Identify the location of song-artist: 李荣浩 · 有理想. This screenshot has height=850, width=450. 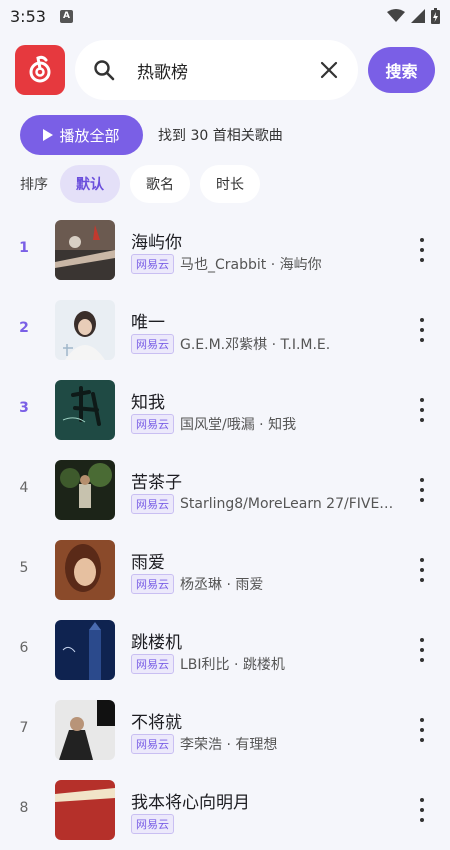
(229, 745).